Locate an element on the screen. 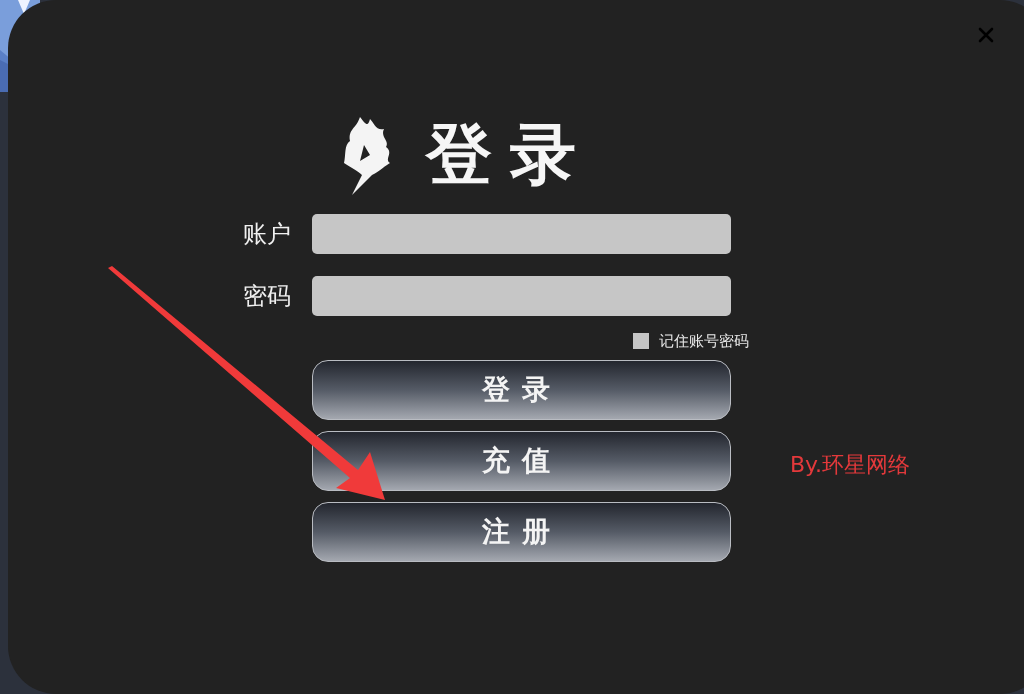  action-button: 充值 is located at coordinates (521, 461).